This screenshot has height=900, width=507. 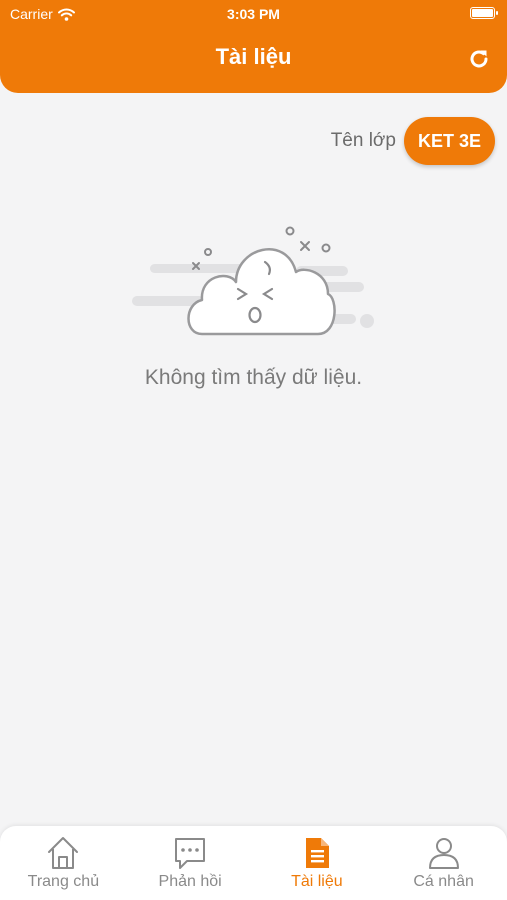 I want to click on tab-feedback: Phản hồi, so click(x=190, y=863).